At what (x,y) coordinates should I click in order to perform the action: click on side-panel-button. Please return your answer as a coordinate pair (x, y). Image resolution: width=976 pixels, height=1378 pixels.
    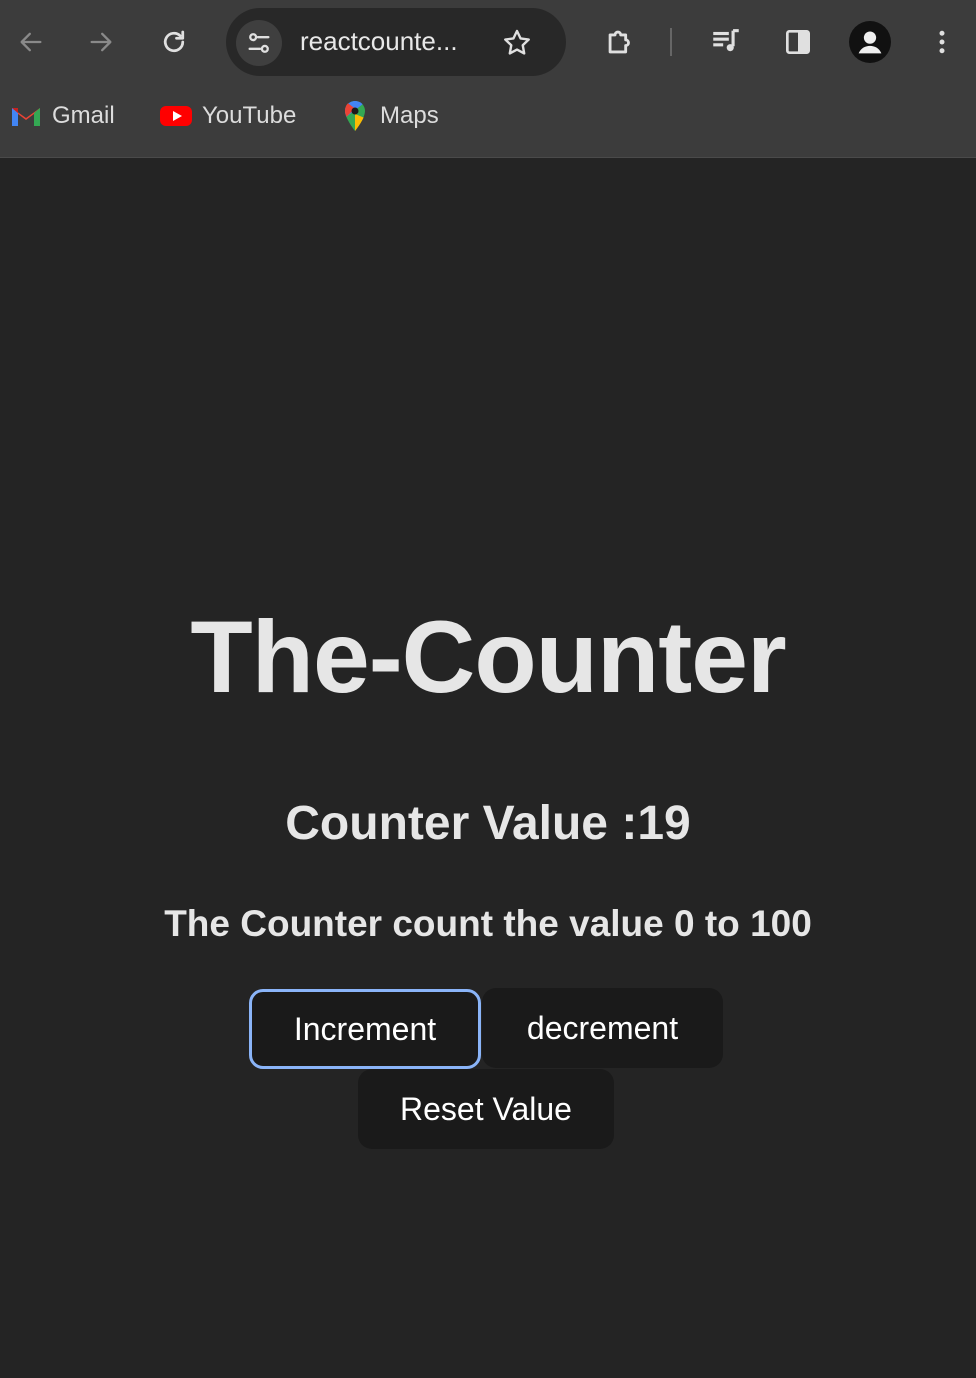
    Looking at the image, I should click on (798, 42).